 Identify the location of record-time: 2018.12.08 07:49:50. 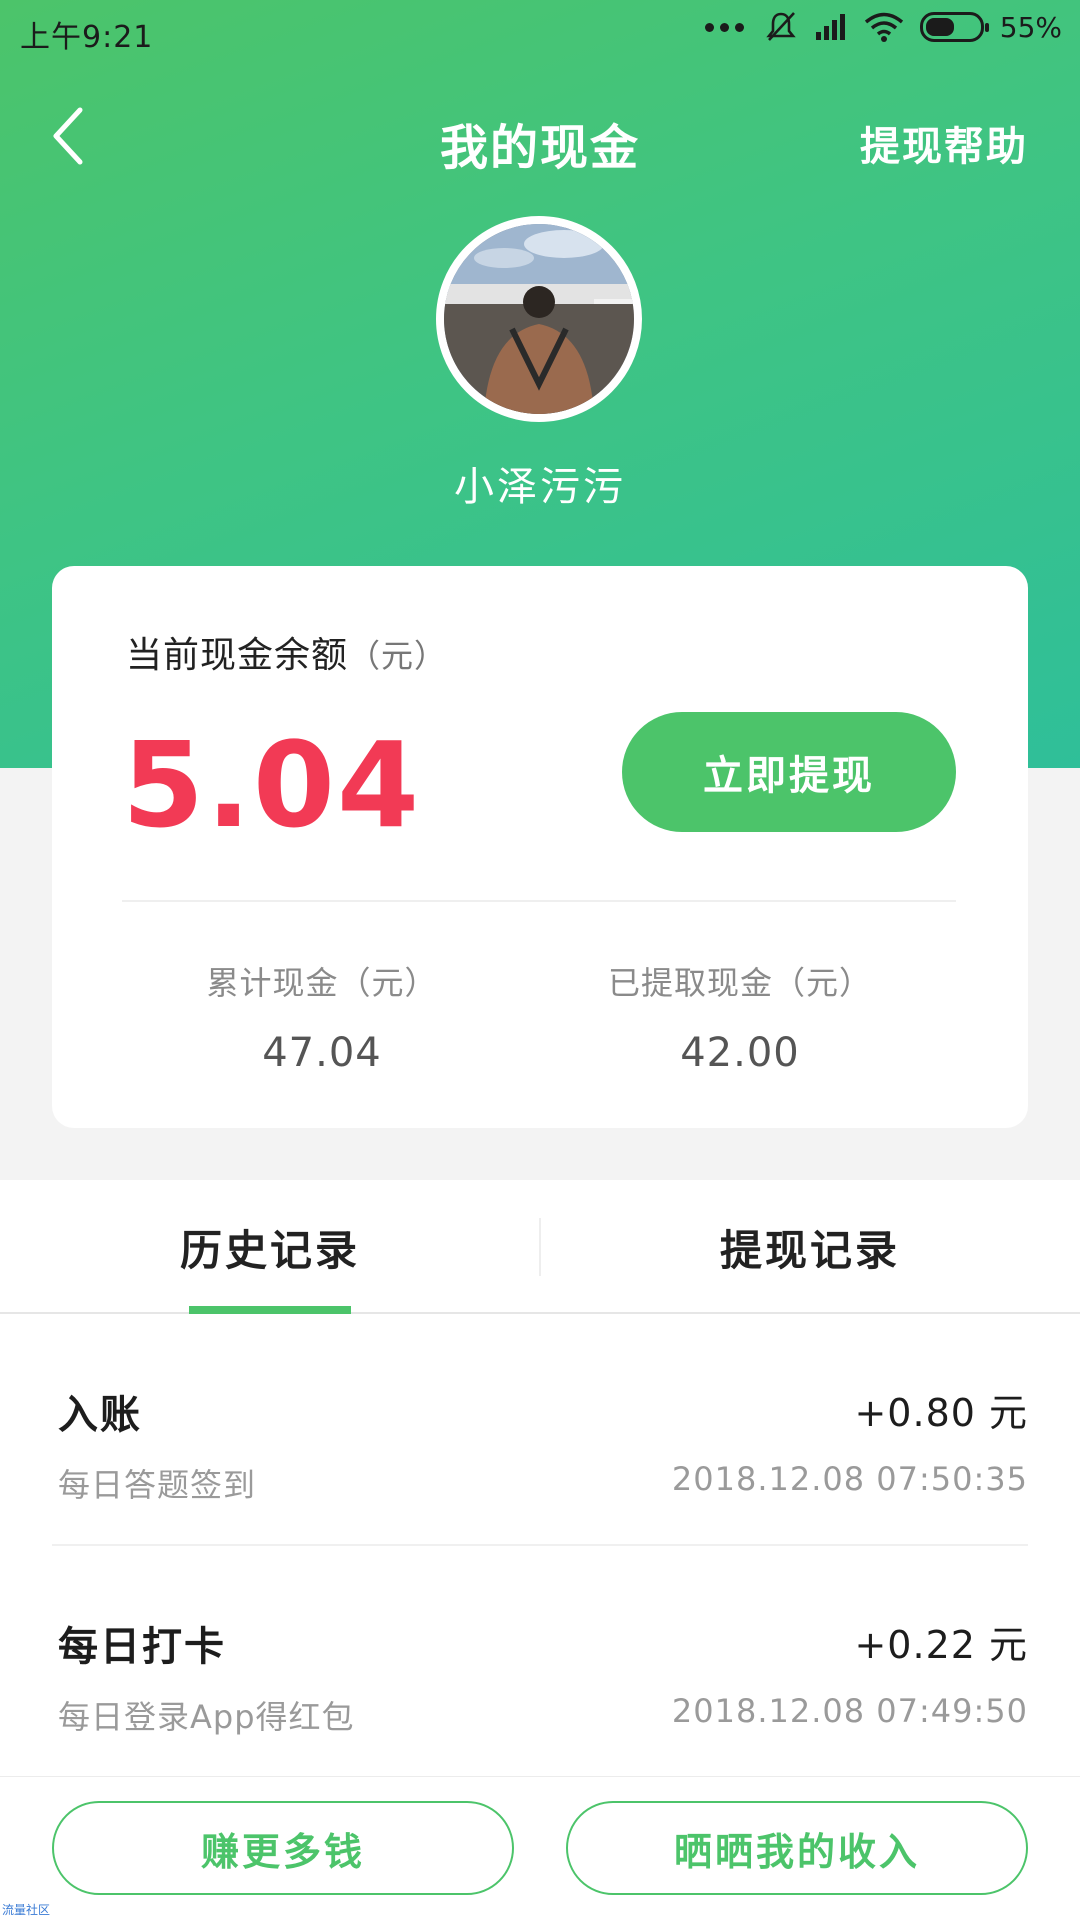
(849, 1711).